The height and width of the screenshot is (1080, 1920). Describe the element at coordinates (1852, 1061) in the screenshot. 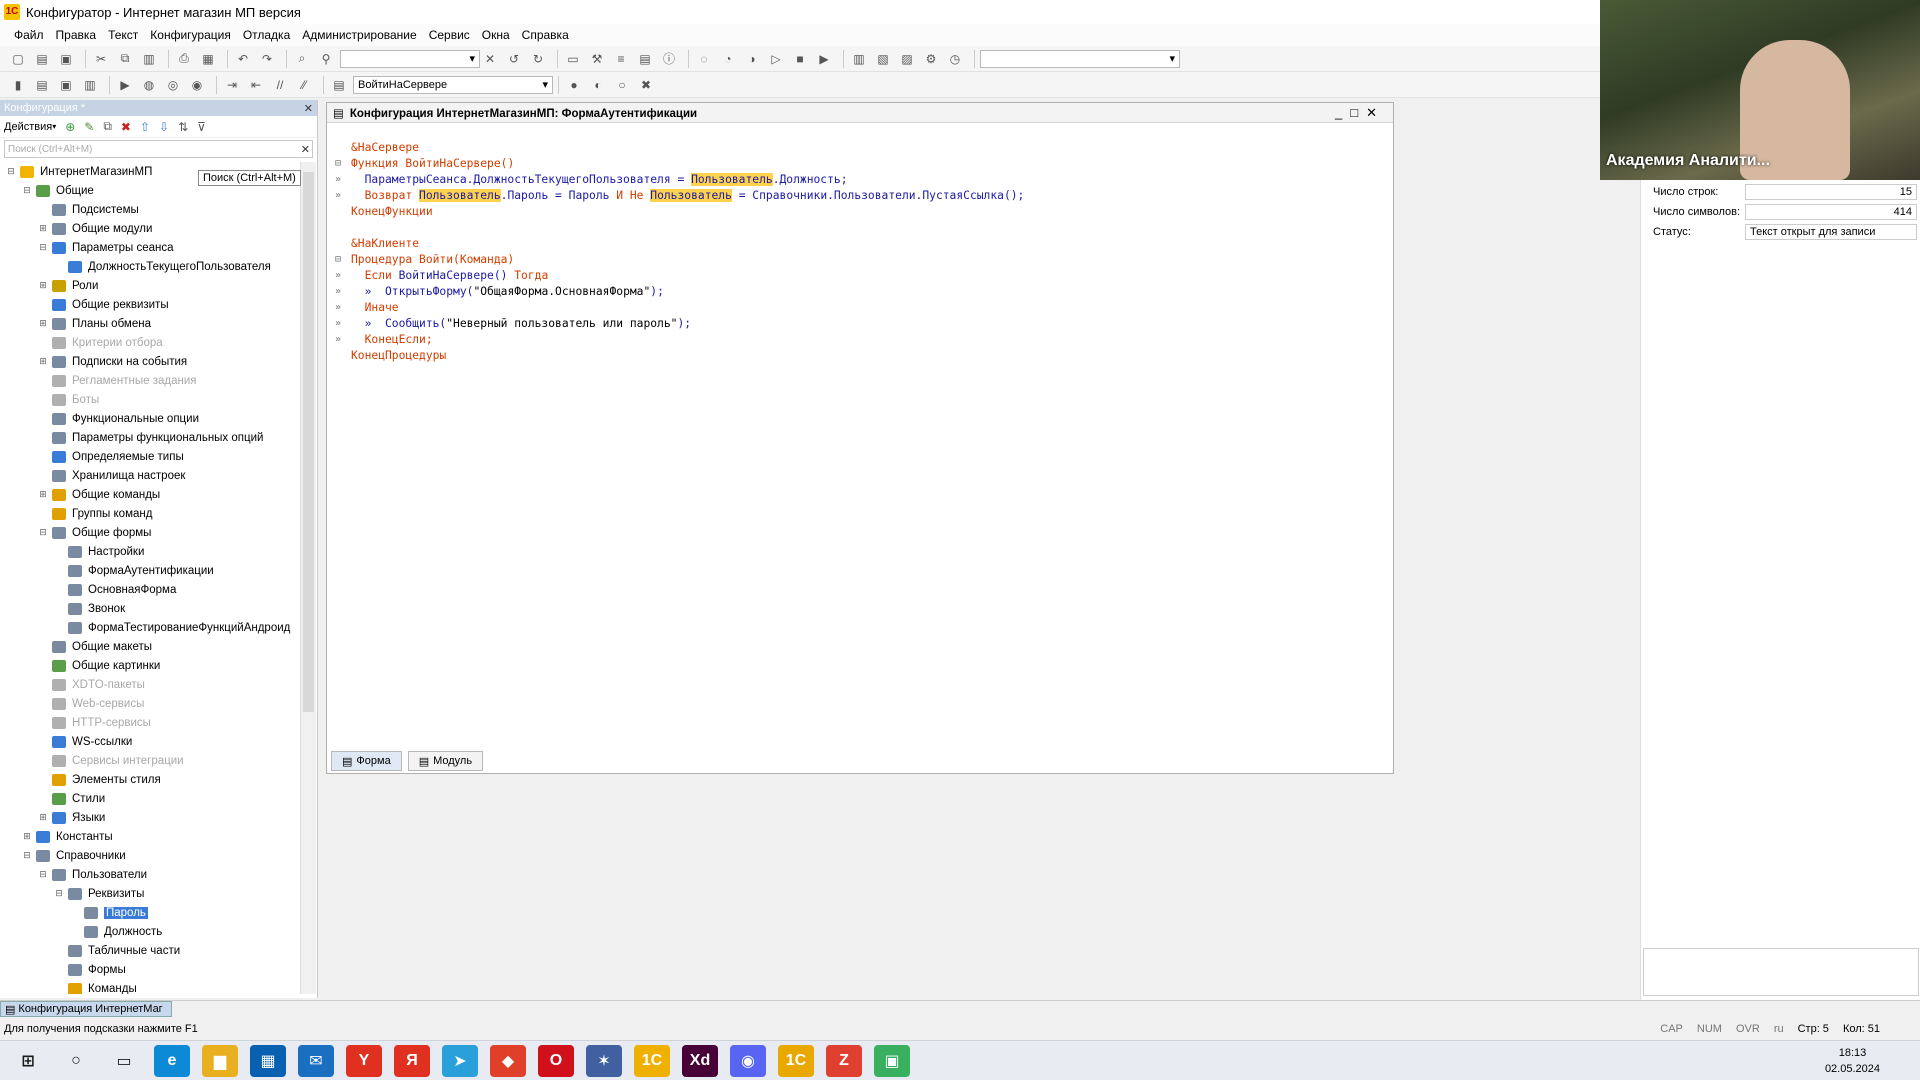

I see `taskbar-clock: 18:13 02.05.2024` at that location.